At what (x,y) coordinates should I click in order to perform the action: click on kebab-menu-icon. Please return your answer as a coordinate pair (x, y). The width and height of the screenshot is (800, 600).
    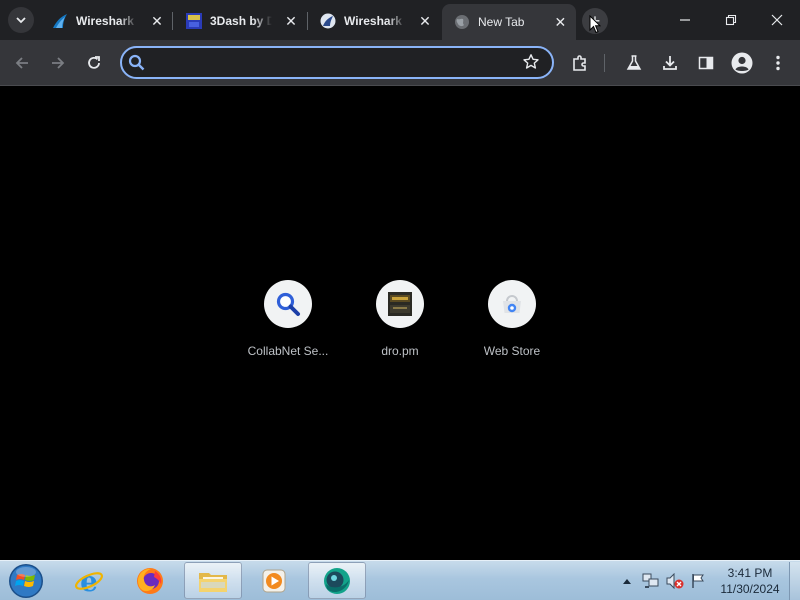
    Looking at the image, I should click on (778, 63).